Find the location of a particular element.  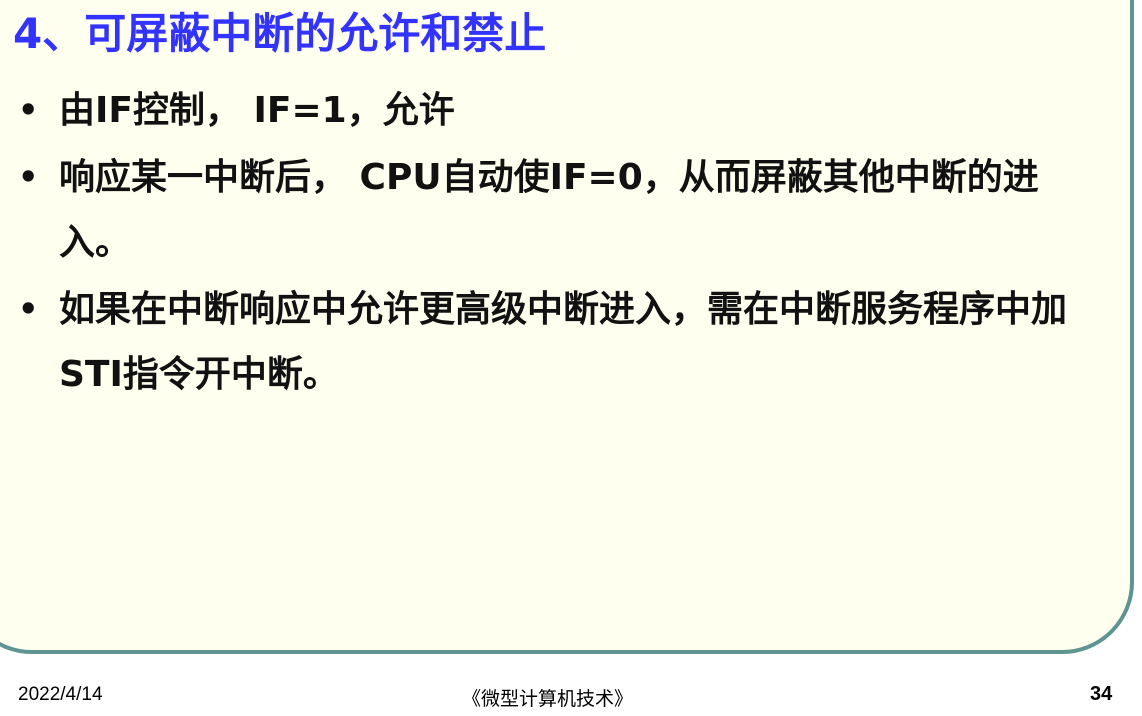

footer-course-title: 《微型计算机技术》 is located at coordinates (548, 699).